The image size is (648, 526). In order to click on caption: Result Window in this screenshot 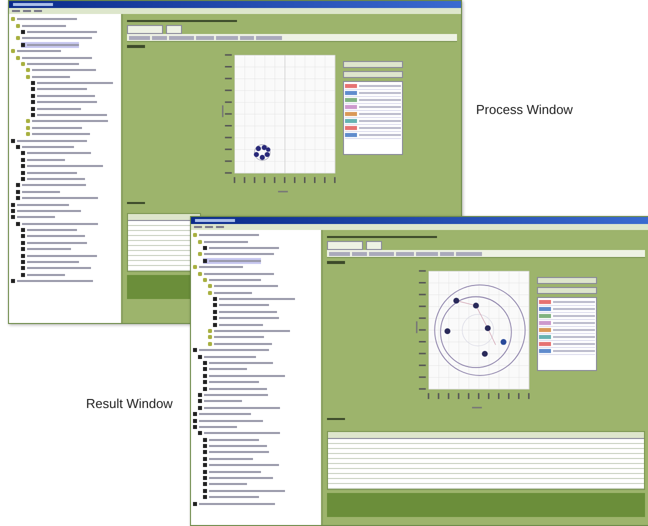, I will do `click(129, 403)`.